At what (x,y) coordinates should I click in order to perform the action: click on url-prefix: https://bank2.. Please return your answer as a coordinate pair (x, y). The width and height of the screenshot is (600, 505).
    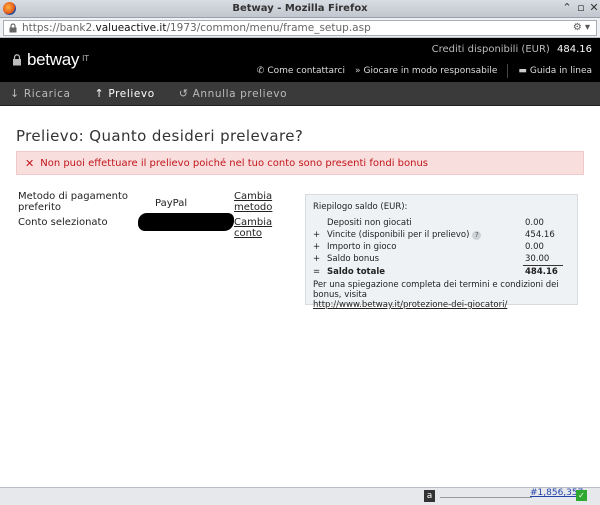
    Looking at the image, I should click on (59, 28).